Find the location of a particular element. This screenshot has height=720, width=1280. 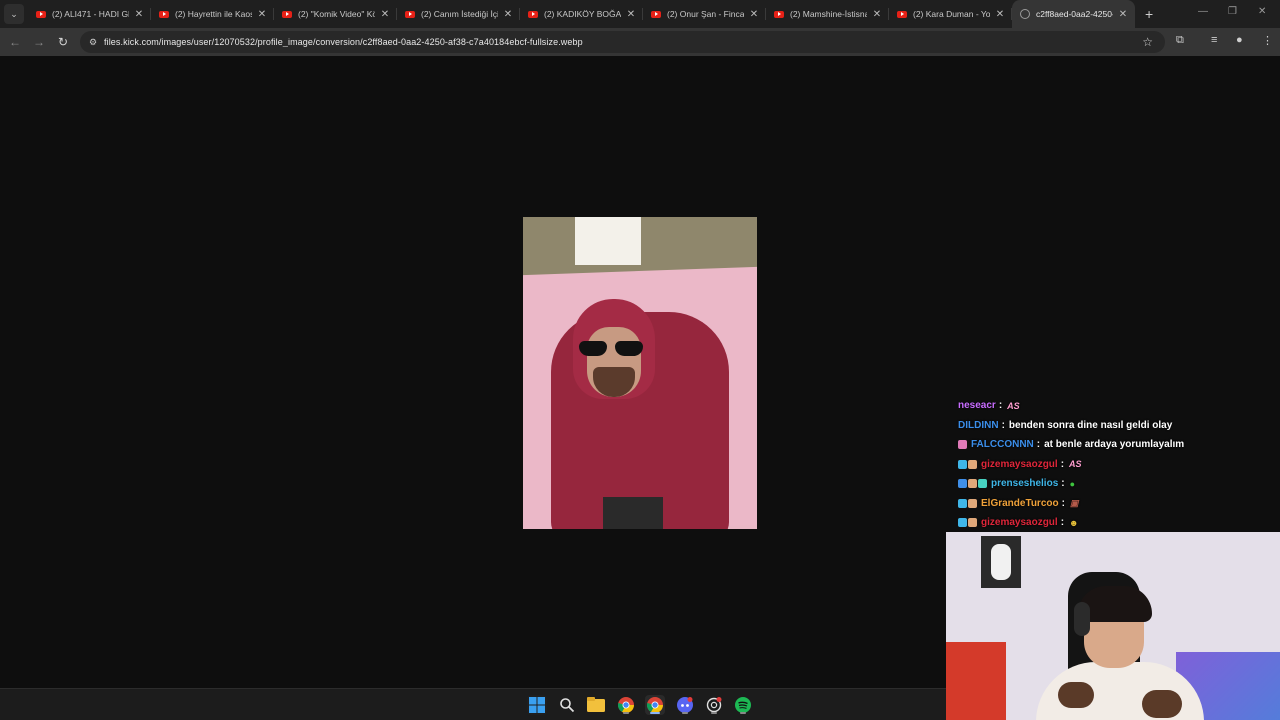

chatgpt-icon is located at coordinates (714, 705).